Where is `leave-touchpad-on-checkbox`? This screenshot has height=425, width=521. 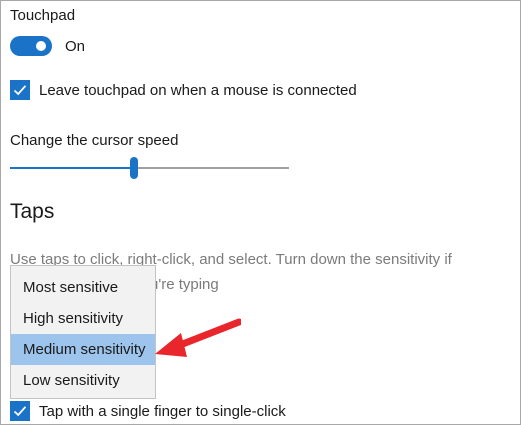
leave-touchpad-on-checkbox is located at coordinates (20, 90).